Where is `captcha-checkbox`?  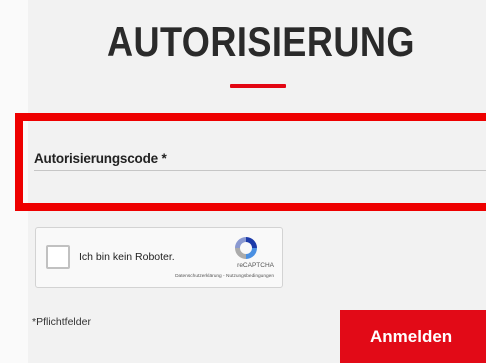
captcha-checkbox is located at coordinates (58, 257).